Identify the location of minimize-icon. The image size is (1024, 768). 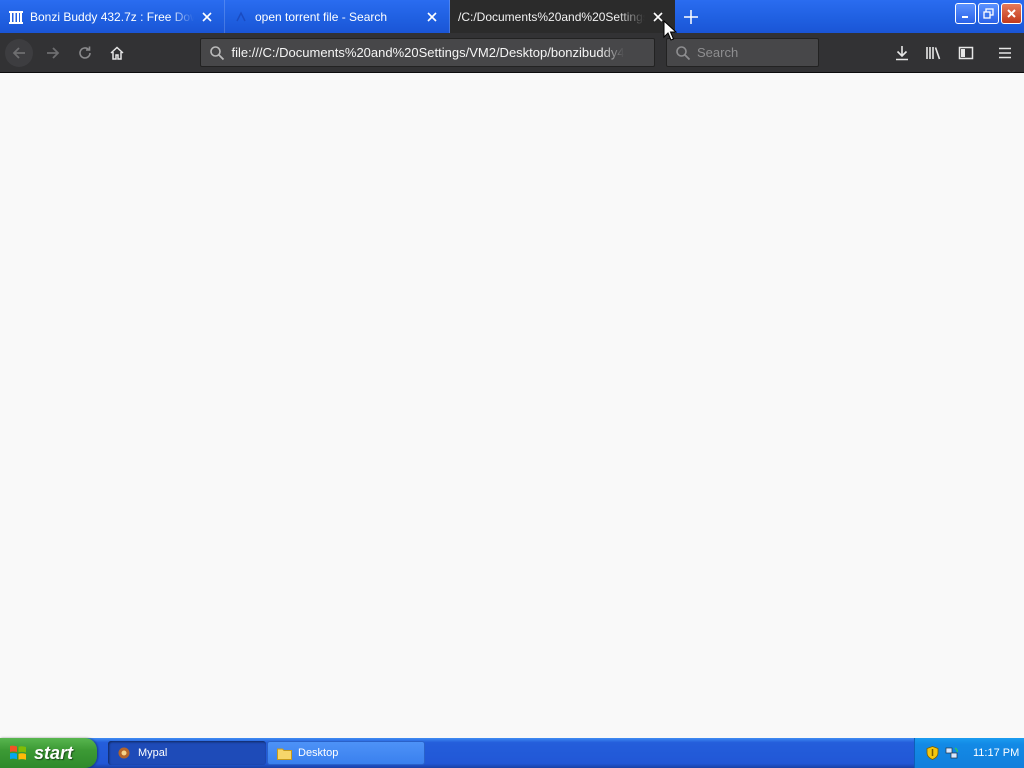
(964, 16).